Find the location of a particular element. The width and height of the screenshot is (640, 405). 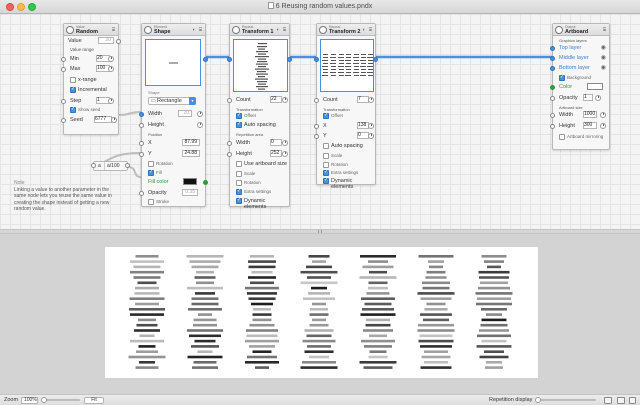

artboard-color-port is located at coordinates (552, 87).